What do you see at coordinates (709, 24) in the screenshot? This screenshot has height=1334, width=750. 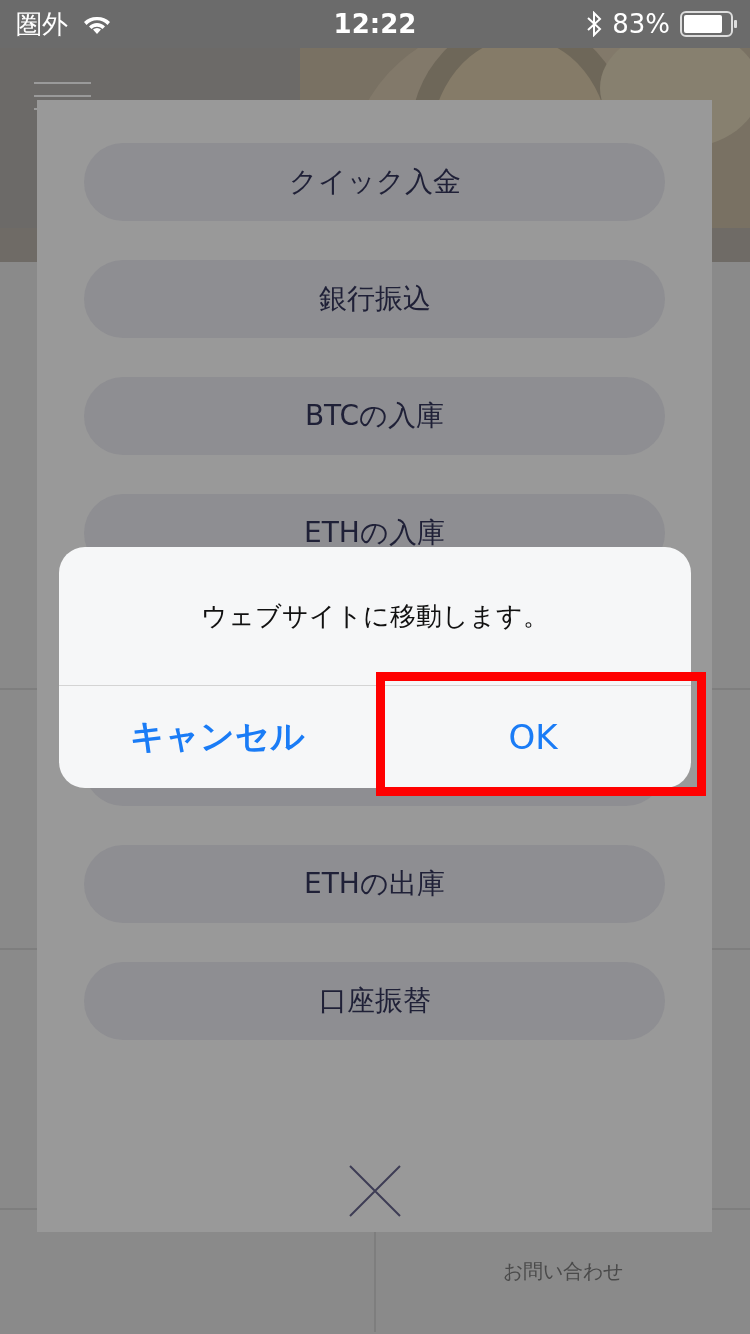 I see `battery-icon` at bounding box center [709, 24].